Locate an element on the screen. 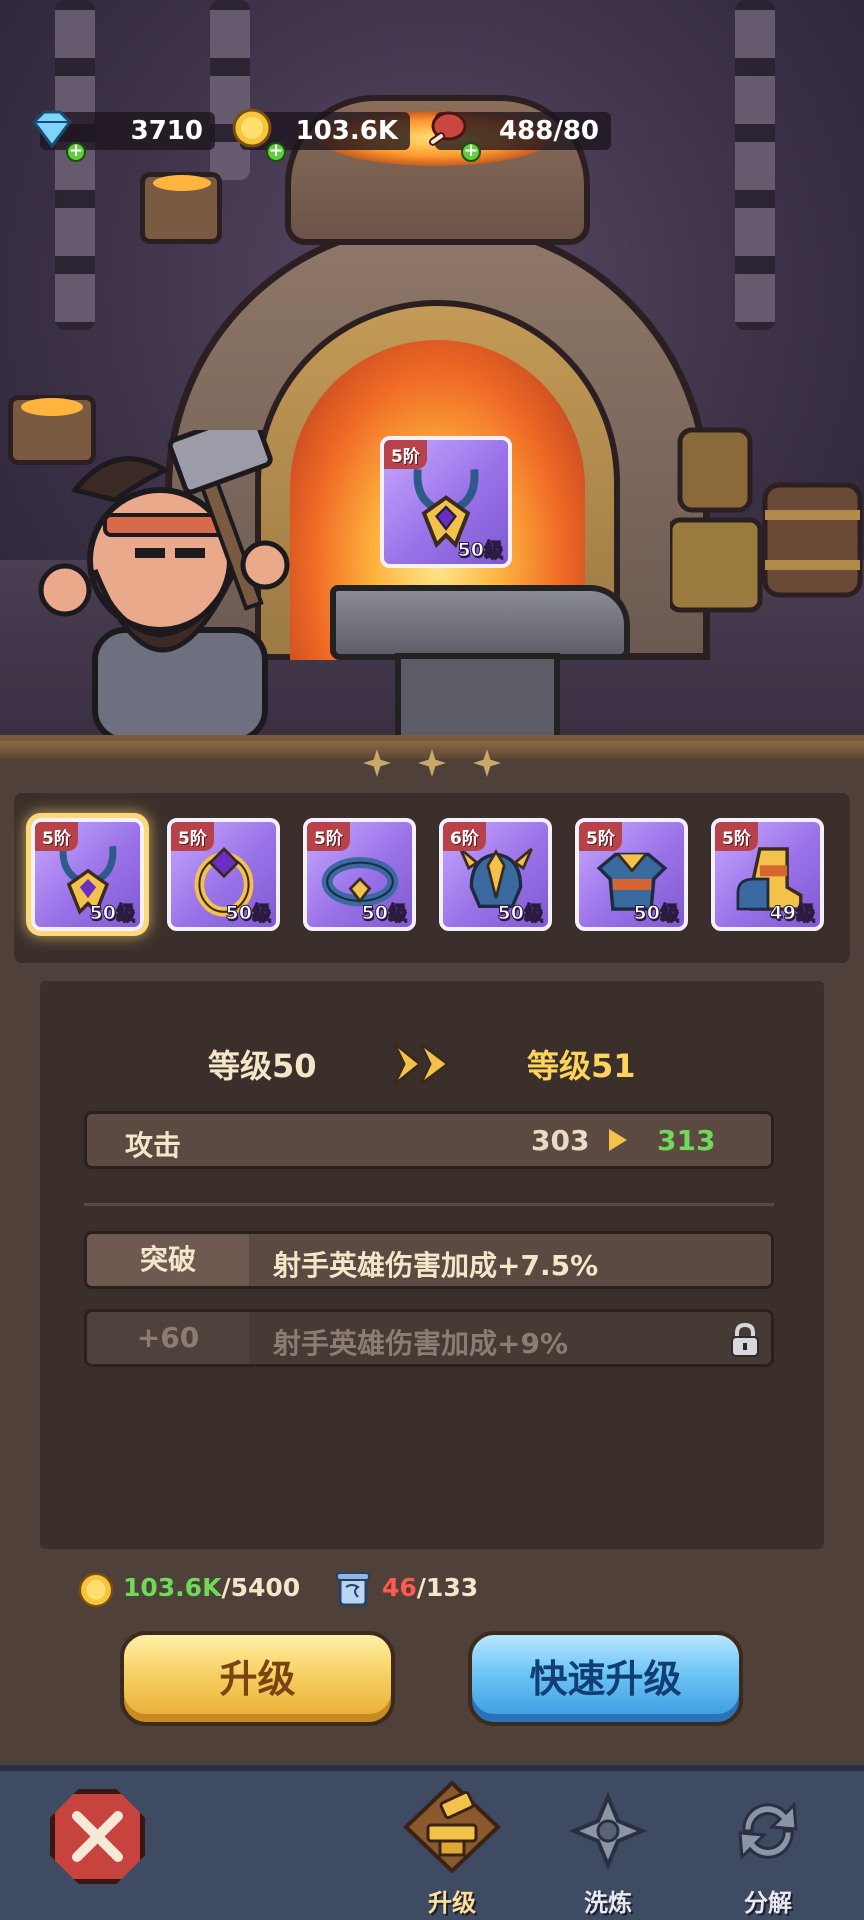  nav-tab-decompose: 分解 is located at coordinates (768, 1855).